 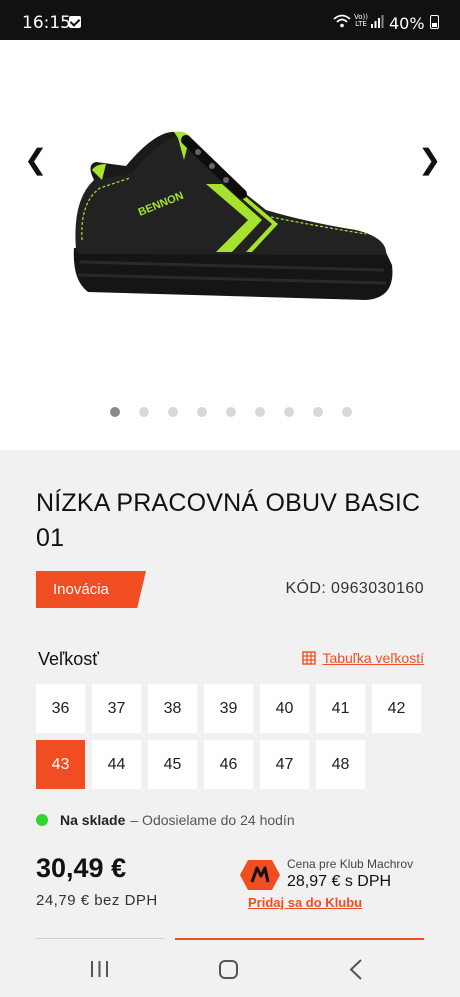 I want to click on size-option-44: 44, so click(x=116, y=764).